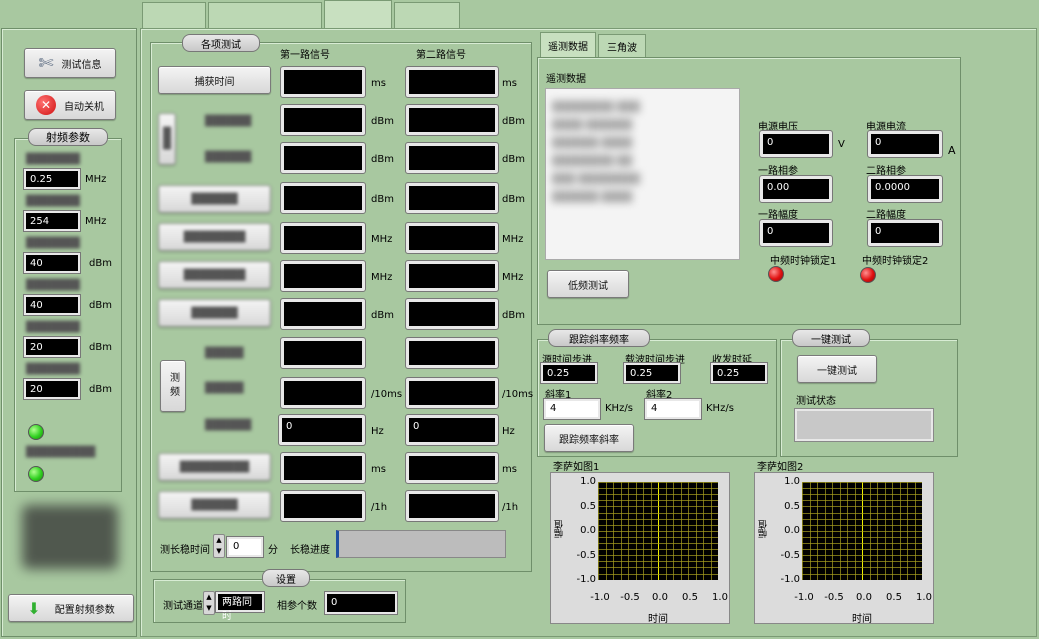  Describe the element at coordinates (739, 373) in the screenshot. I see `delay-value: 0.25` at that location.